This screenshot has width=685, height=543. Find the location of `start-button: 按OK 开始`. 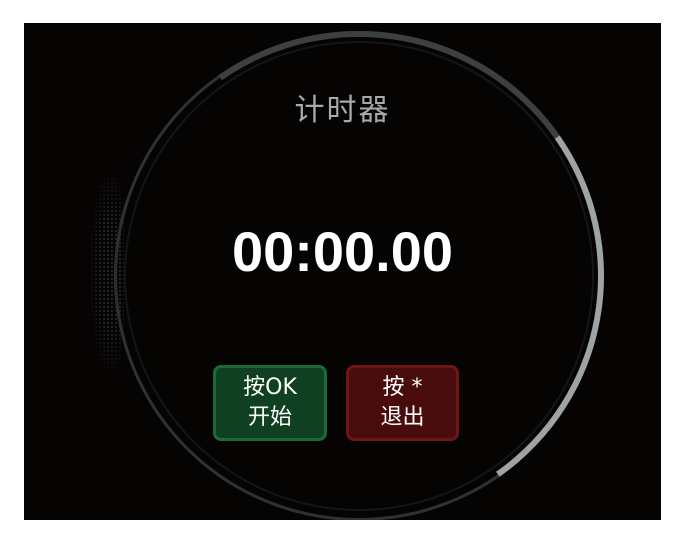

start-button: 按OK 开始 is located at coordinates (270, 403).